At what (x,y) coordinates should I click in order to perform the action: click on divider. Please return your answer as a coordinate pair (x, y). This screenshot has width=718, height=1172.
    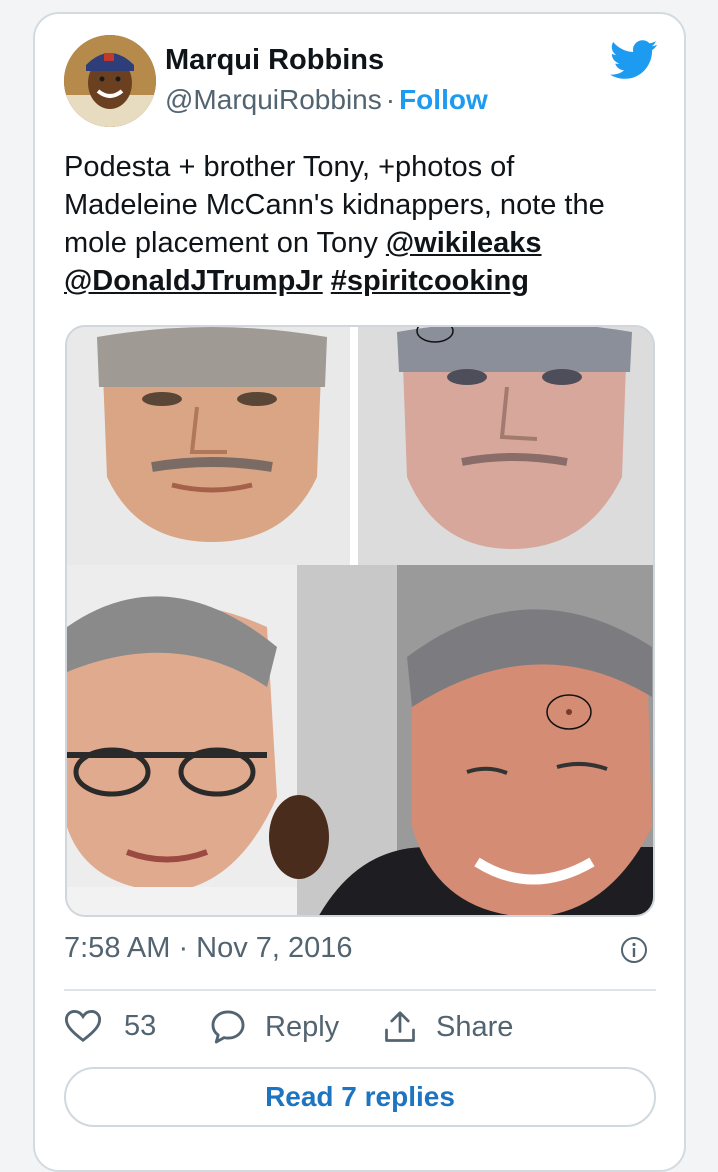
    Looking at the image, I should click on (360, 990).